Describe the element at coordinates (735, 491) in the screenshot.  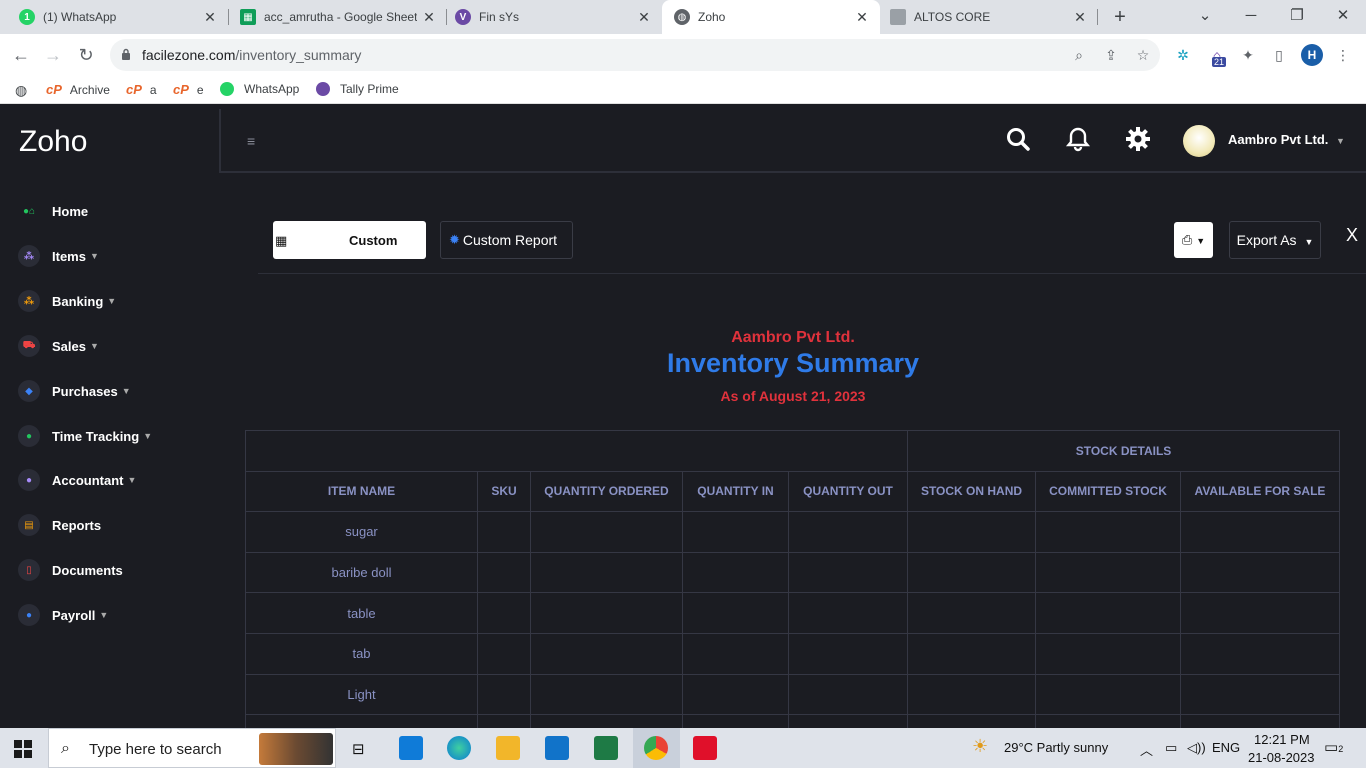
I see `col-quantity-in: QUANTITY IN` at that location.